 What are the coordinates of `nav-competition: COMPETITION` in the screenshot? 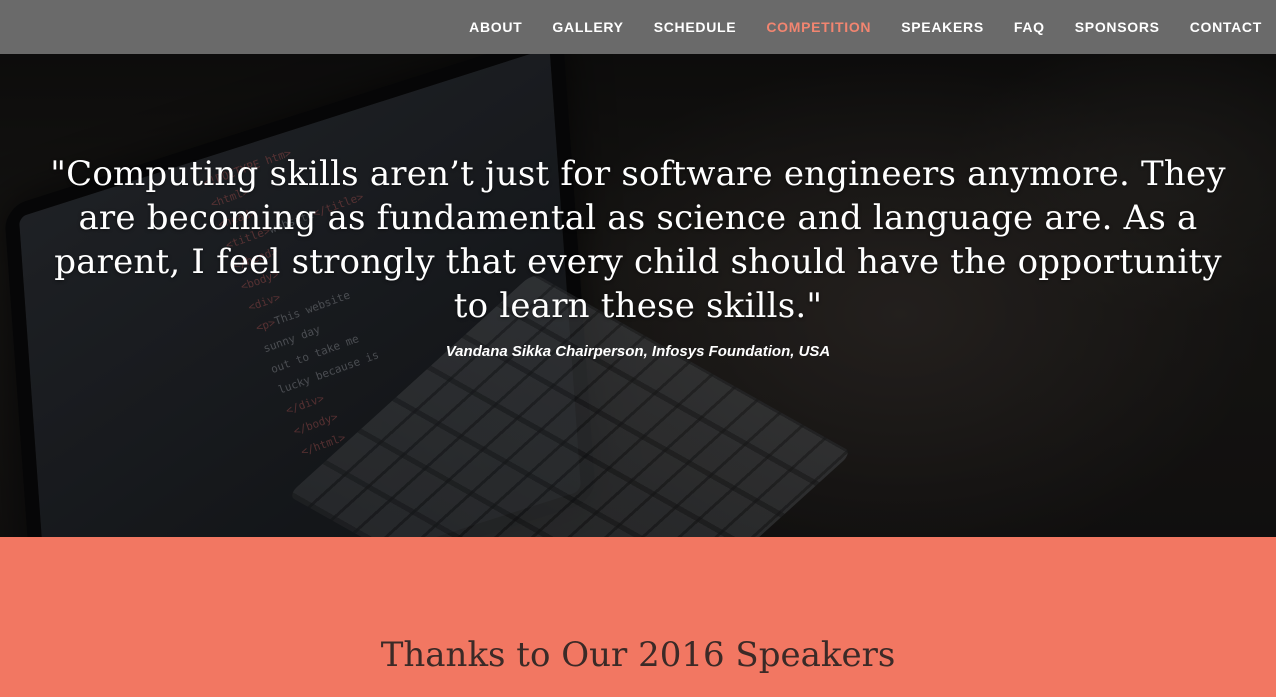 It's located at (818, 27).